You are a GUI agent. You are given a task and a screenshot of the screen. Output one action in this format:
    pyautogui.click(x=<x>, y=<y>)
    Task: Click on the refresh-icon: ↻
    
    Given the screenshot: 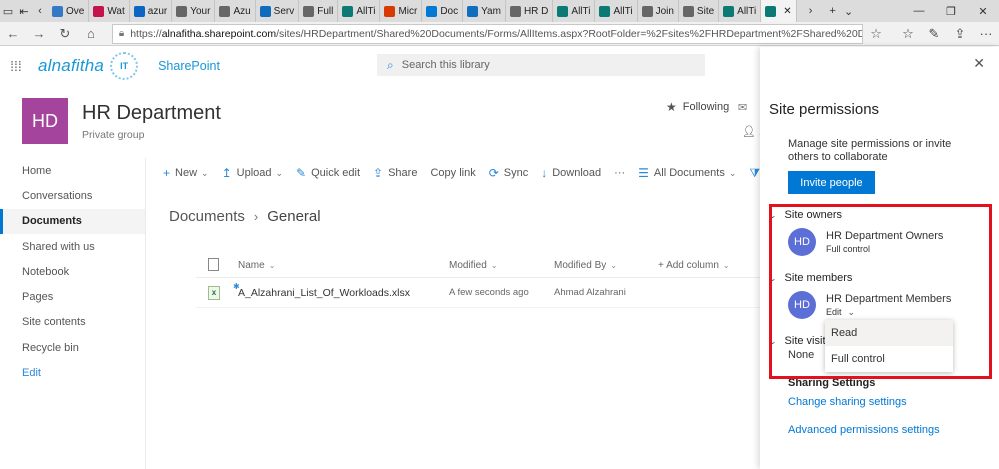 What is the action you would take?
    pyautogui.click(x=65, y=34)
    